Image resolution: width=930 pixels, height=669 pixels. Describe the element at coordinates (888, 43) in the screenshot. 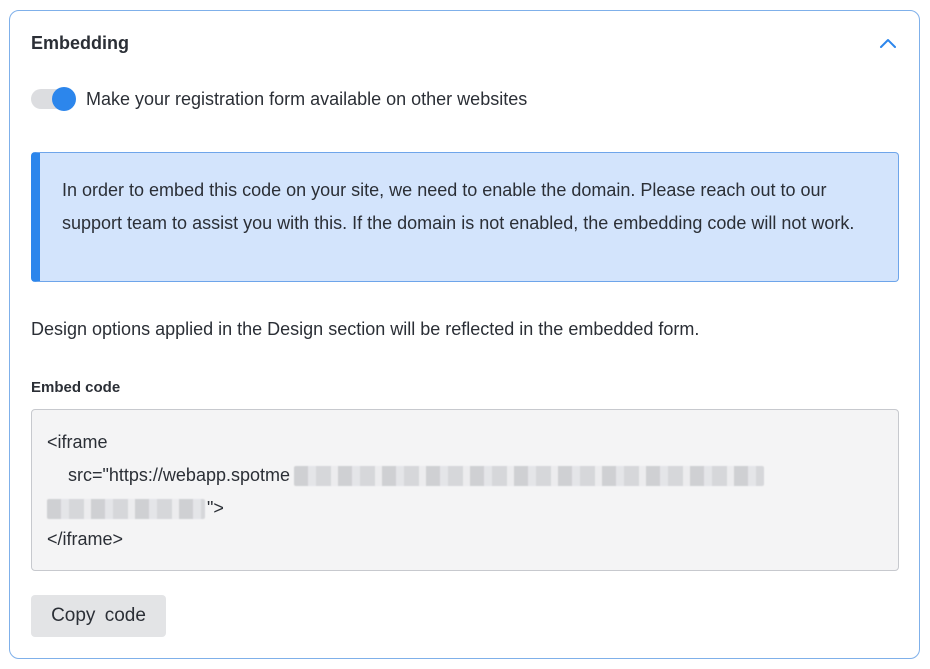

I see `chevron-up-icon` at that location.